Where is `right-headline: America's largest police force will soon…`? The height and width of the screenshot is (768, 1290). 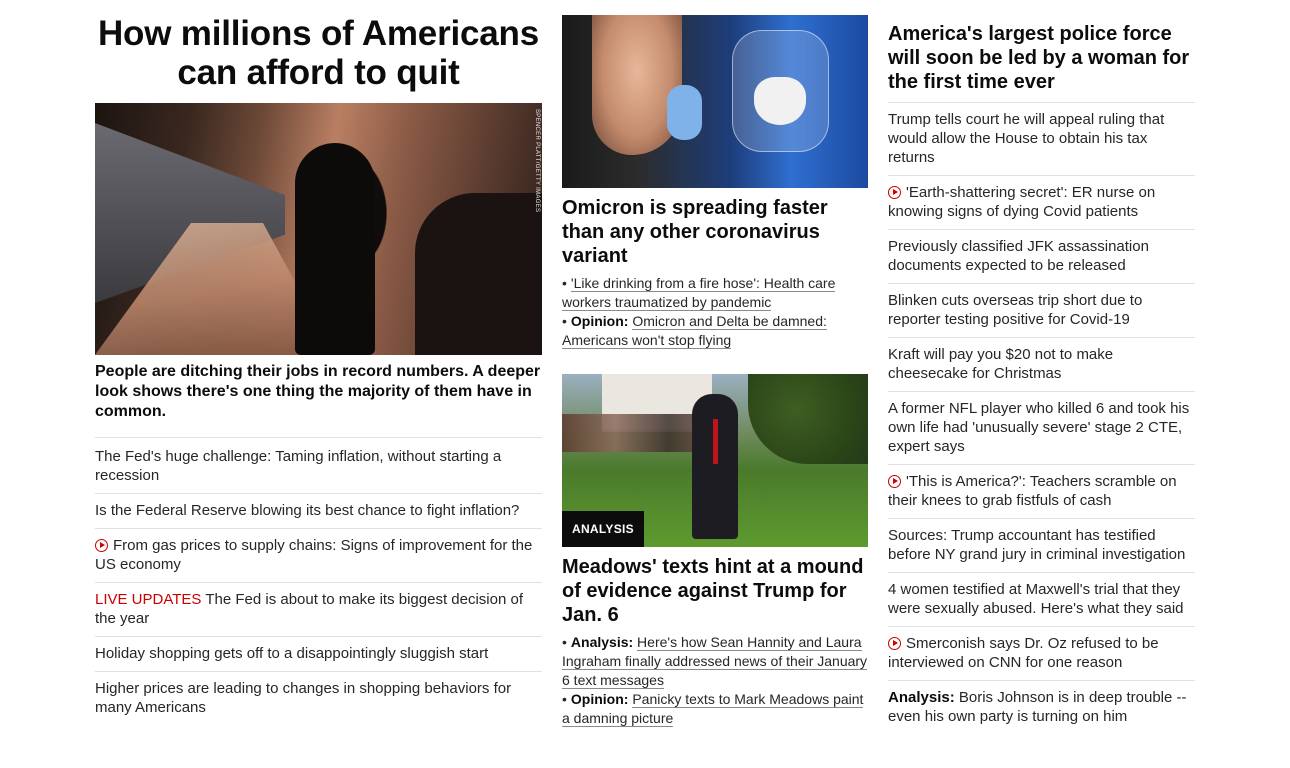 right-headline: America's largest police force will soon… is located at coordinates (1041, 58).